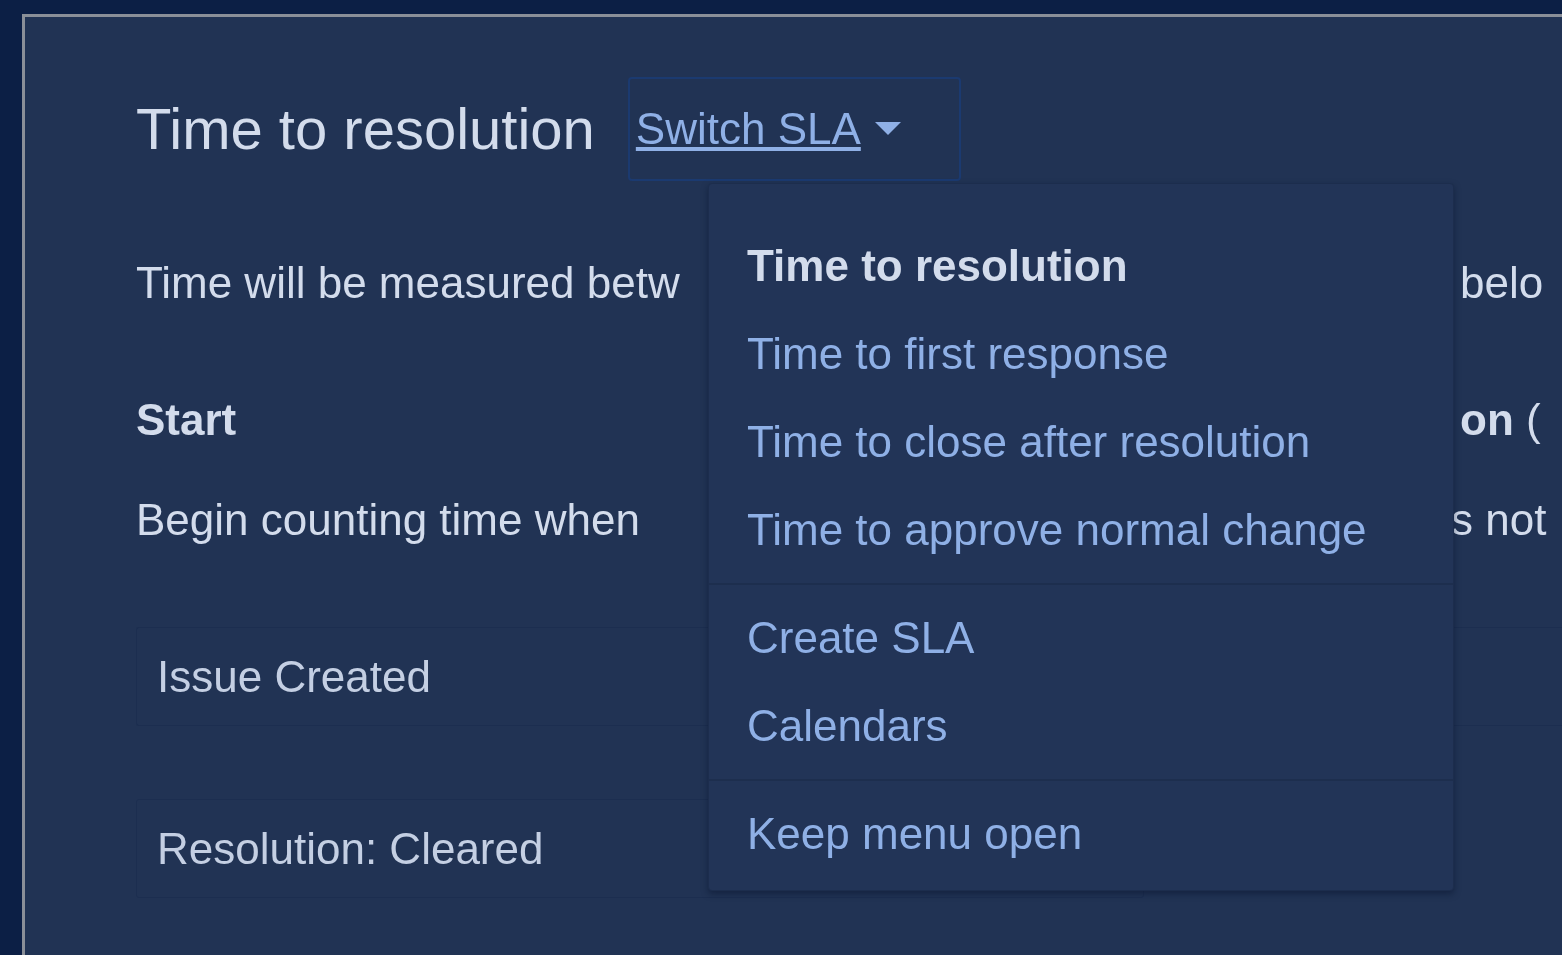 The image size is (1562, 955). Describe the element at coordinates (1081, 638) in the screenshot. I see `menu-item: Create SLA` at that location.